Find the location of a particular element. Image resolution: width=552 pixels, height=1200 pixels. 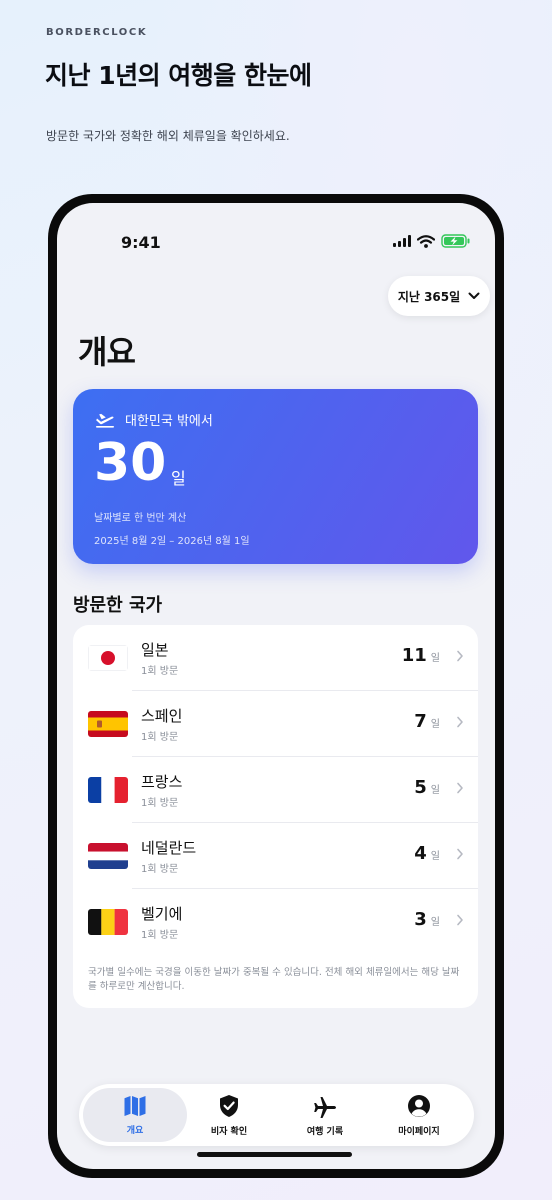

country-row-france: 프랑스 1회 방문 5일 is located at coordinates (275, 790).